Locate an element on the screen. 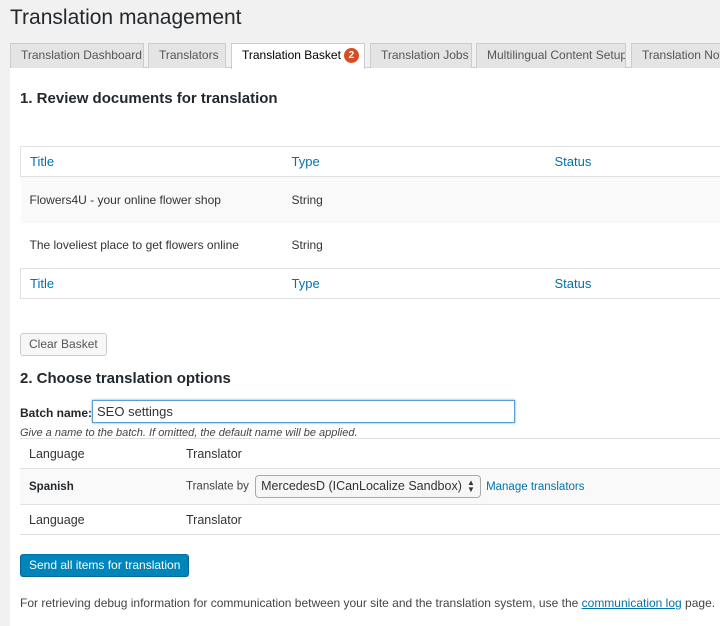 The height and width of the screenshot is (626, 720). section-options-title: 2. Choose translation options is located at coordinates (125, 378).